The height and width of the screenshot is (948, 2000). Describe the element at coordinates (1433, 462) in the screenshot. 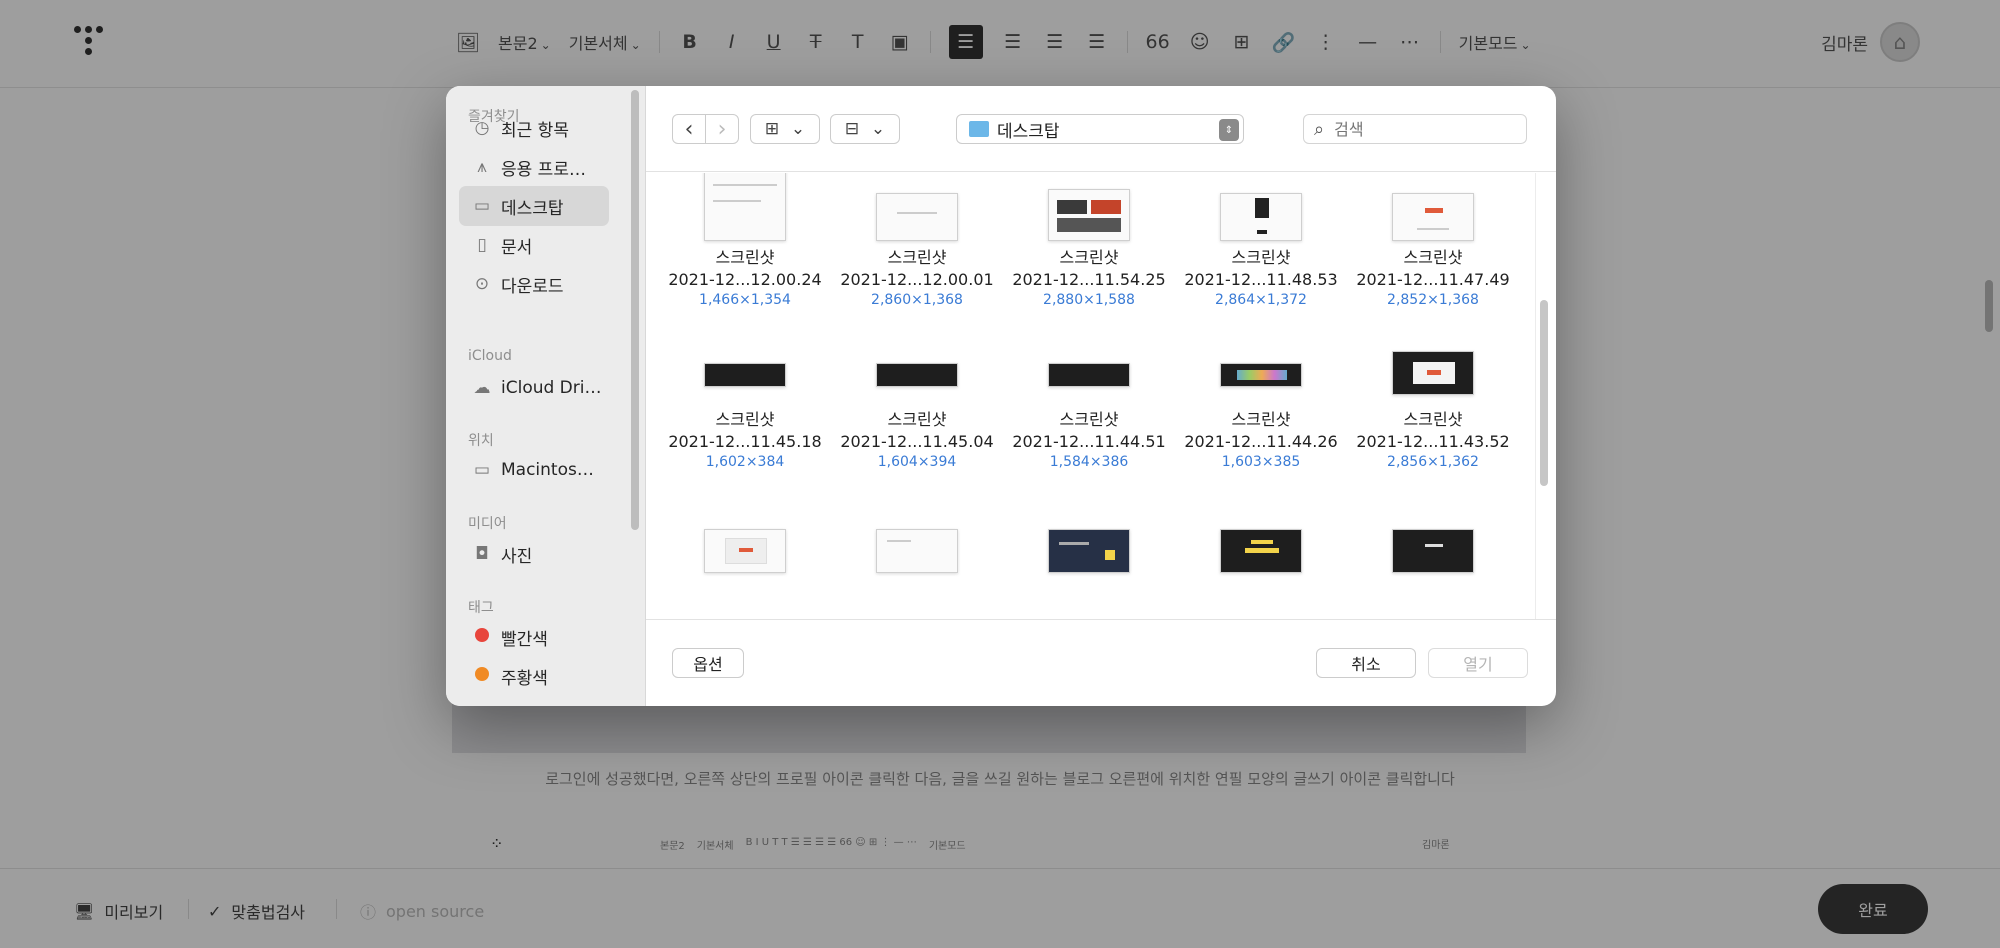

I see `file-dimensions: 2,856×1,362` at that location.